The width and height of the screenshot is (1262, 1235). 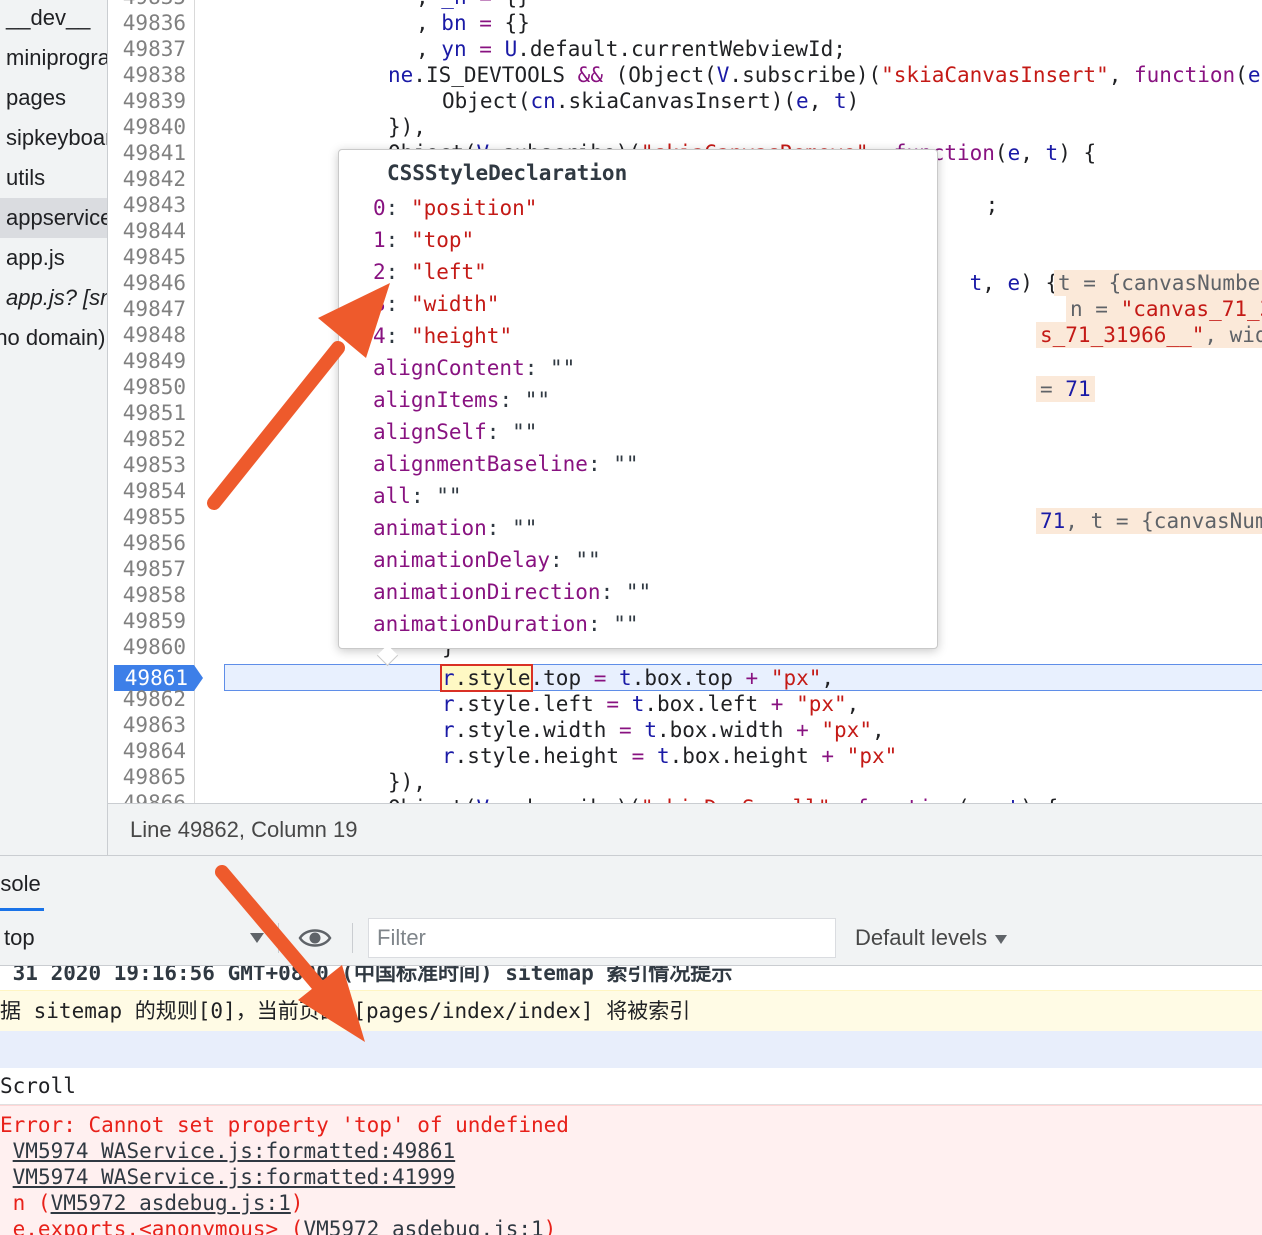 I want to click on line-number: 49835, so click(x=147, y=5).